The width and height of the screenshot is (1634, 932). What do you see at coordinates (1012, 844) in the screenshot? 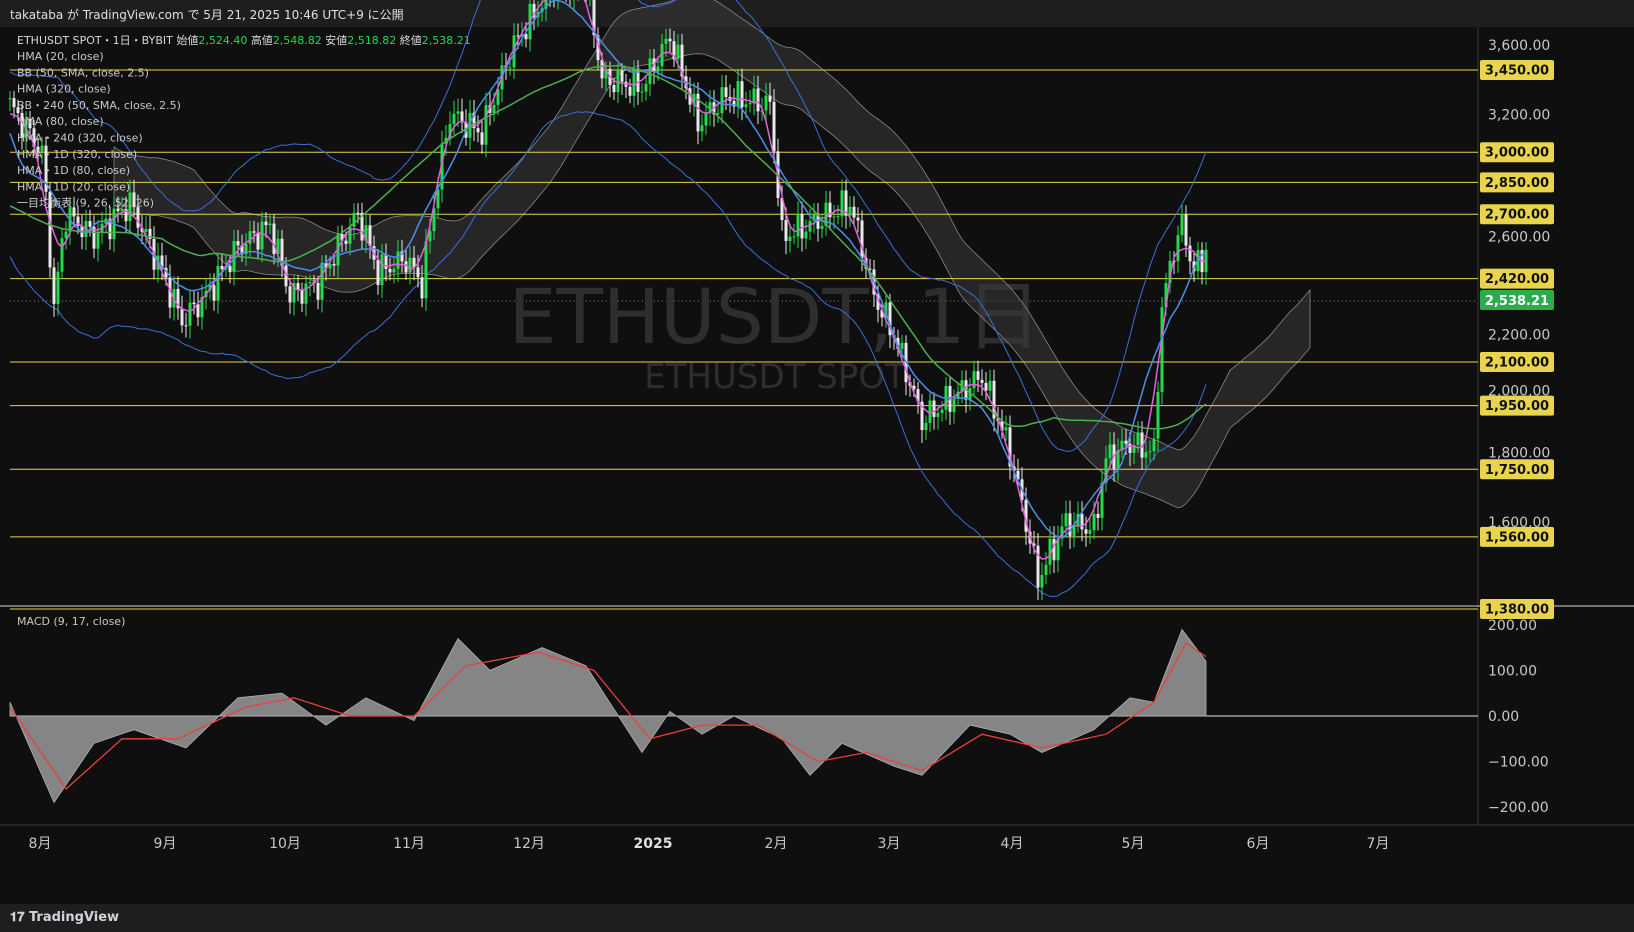
I see `time-tick-label: 4月` at bounding box center [1012, 844].